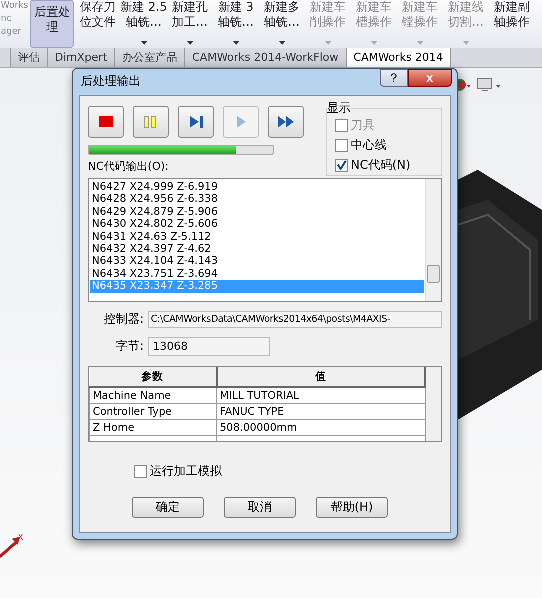 The width and height of the screenshot is (542, 598). I want to click on pause-button, so click(151, 122).